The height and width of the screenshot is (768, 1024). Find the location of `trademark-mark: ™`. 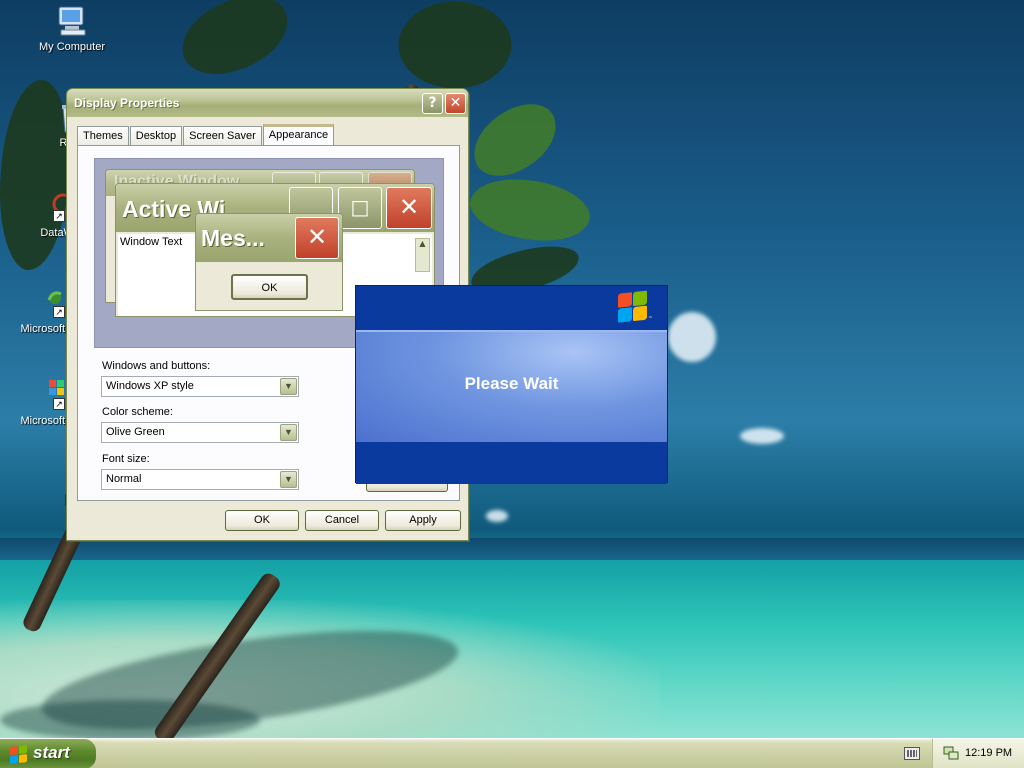

trademark-mark: ™ is located at coordinates (650, 319).